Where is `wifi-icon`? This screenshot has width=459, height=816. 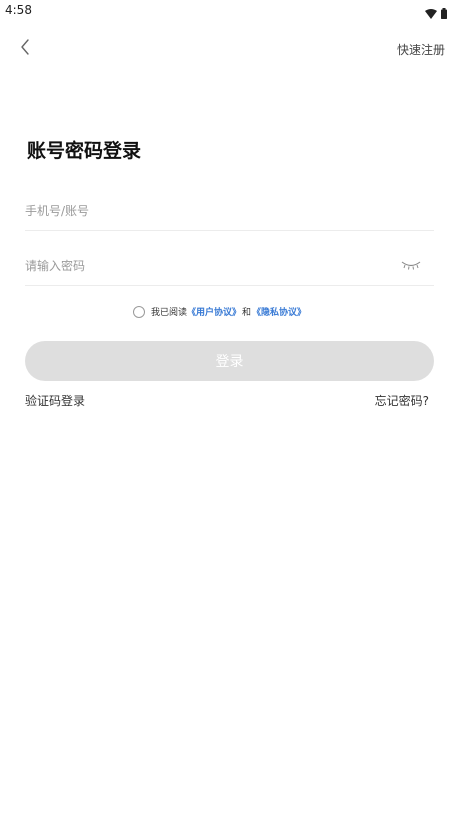
wifi-icon is located at coordinates (431, 13).